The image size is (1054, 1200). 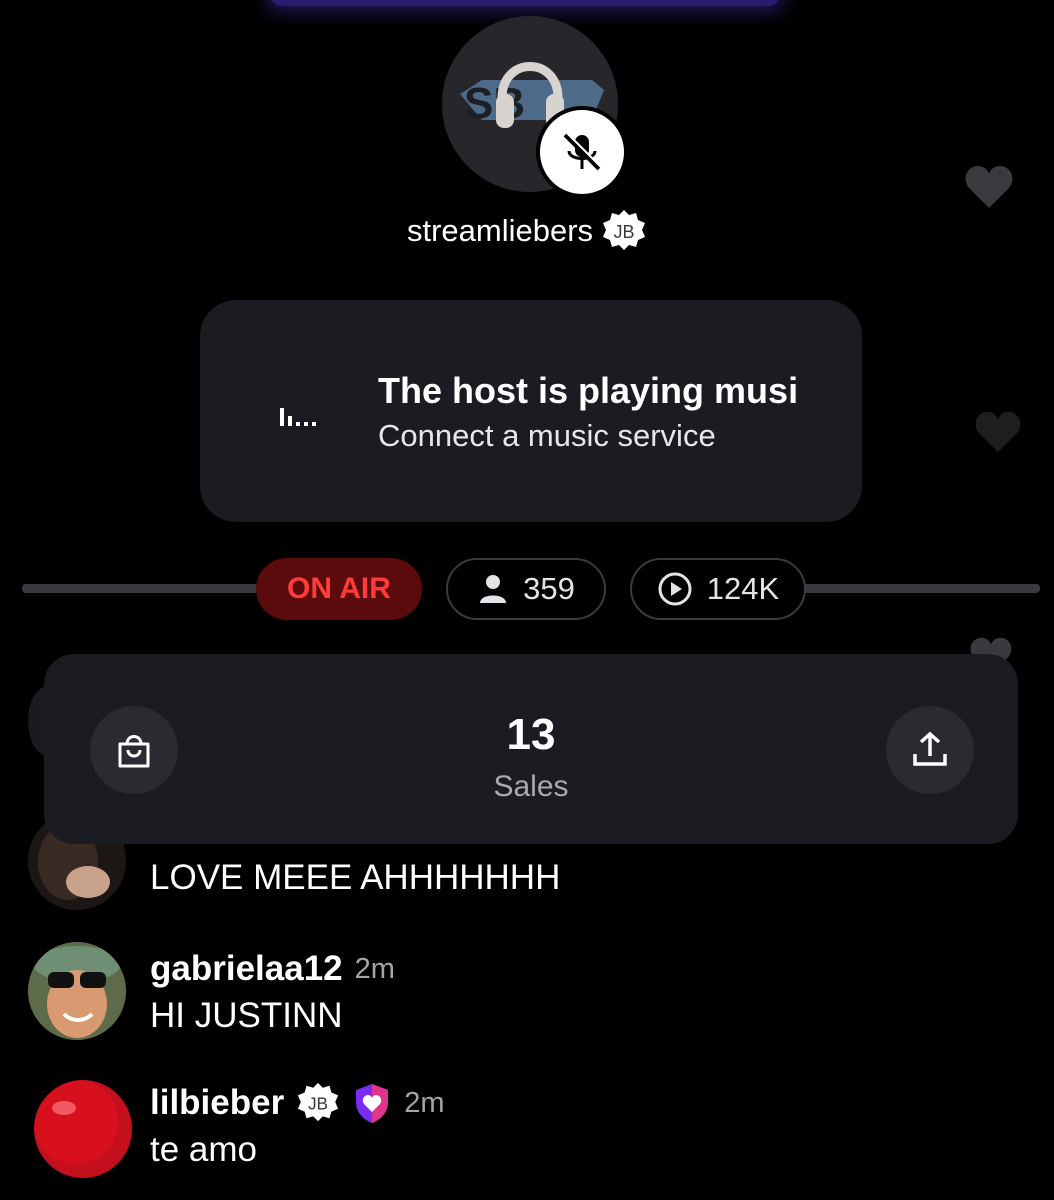 I want to click on mic-muted-icon, so click(x=582, y=152).